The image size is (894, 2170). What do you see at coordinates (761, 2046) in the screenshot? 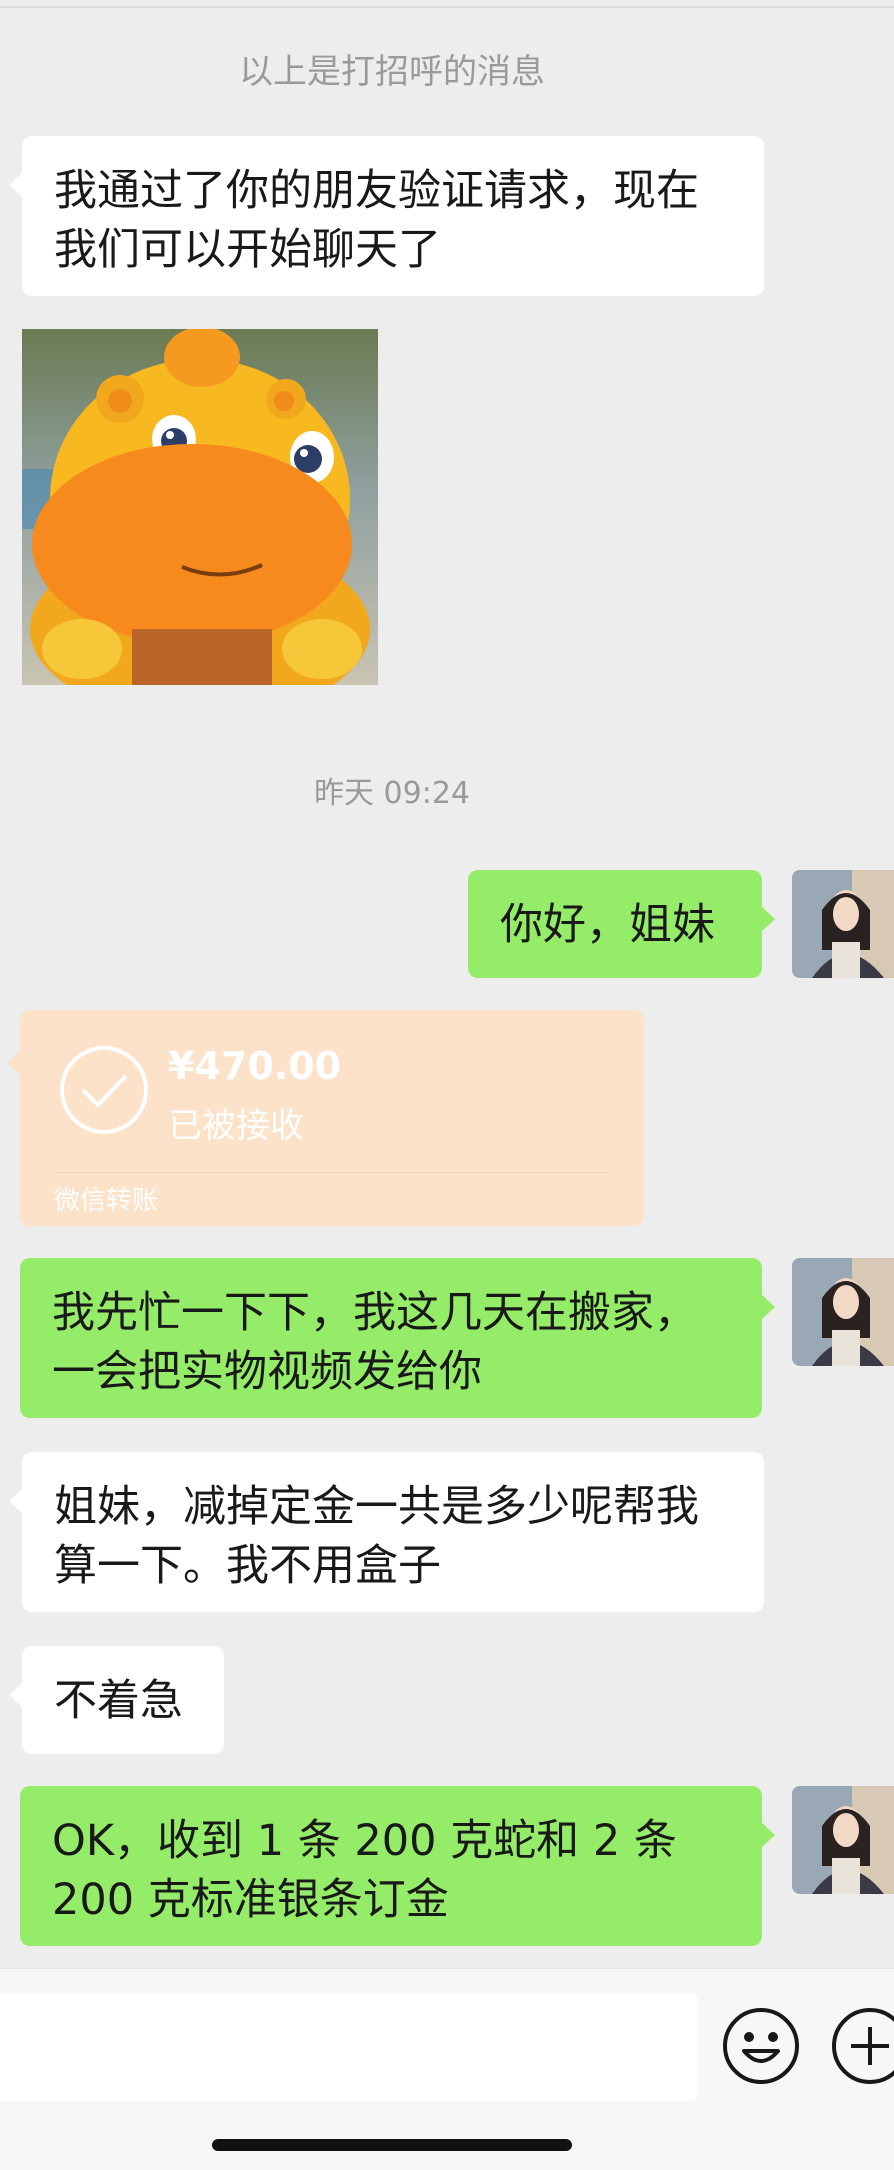
I see `emoji-icon` at bounding box center [761, 2046].